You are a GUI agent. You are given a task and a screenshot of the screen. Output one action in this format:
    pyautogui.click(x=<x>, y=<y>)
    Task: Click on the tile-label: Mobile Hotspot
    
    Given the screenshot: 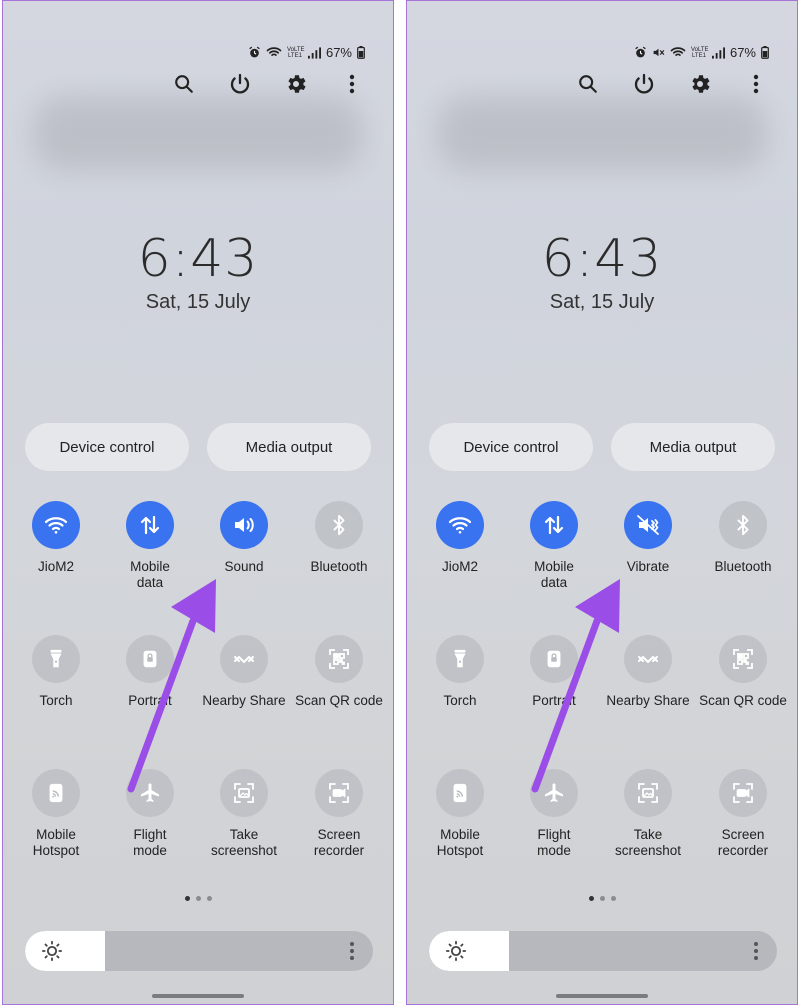 What is the action you would take?
    pyautogui.click(x=56, y=842)
    